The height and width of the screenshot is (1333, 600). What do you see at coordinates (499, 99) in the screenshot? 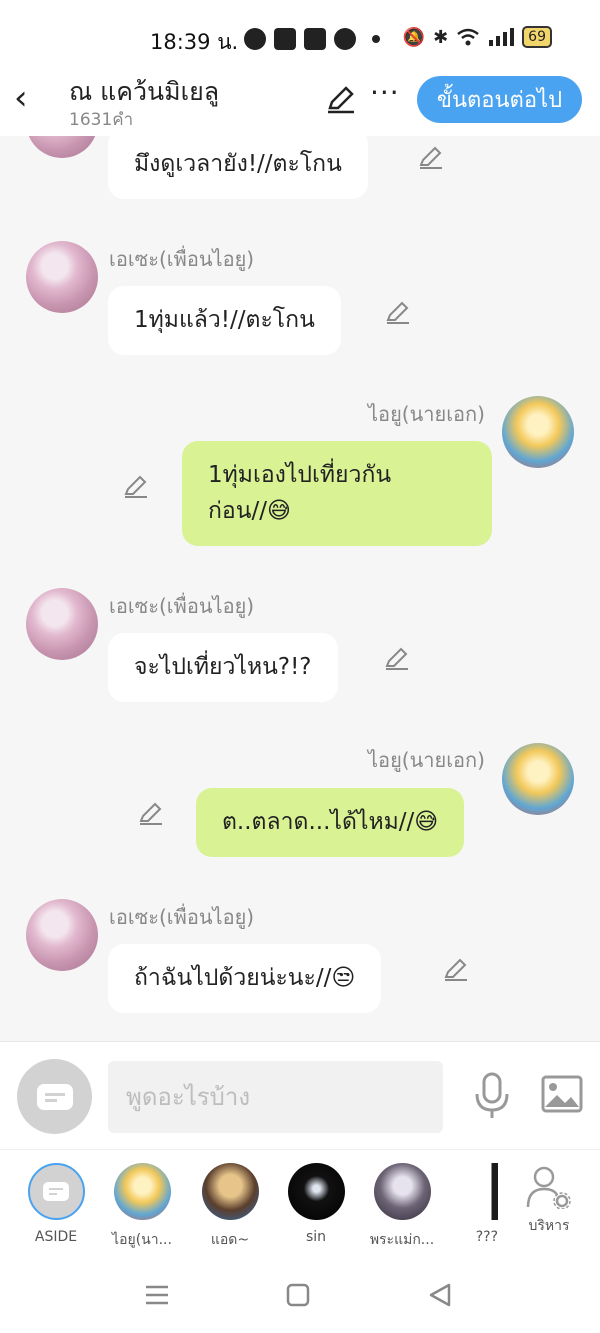
I see `next-step-button: ขั้นตอนต่อไป` at bounding box center [499, 99].